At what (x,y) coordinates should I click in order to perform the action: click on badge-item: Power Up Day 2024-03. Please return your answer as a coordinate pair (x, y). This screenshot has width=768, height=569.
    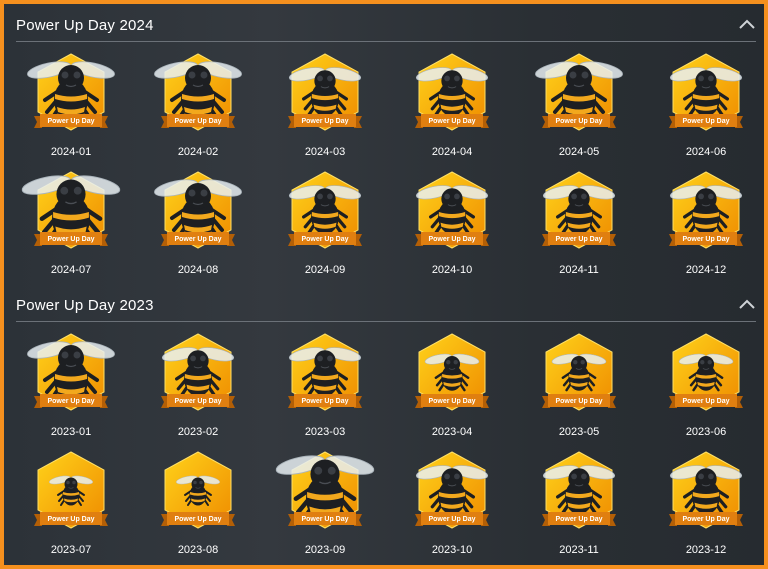
    Looking at the image, I should click on (320, 106).